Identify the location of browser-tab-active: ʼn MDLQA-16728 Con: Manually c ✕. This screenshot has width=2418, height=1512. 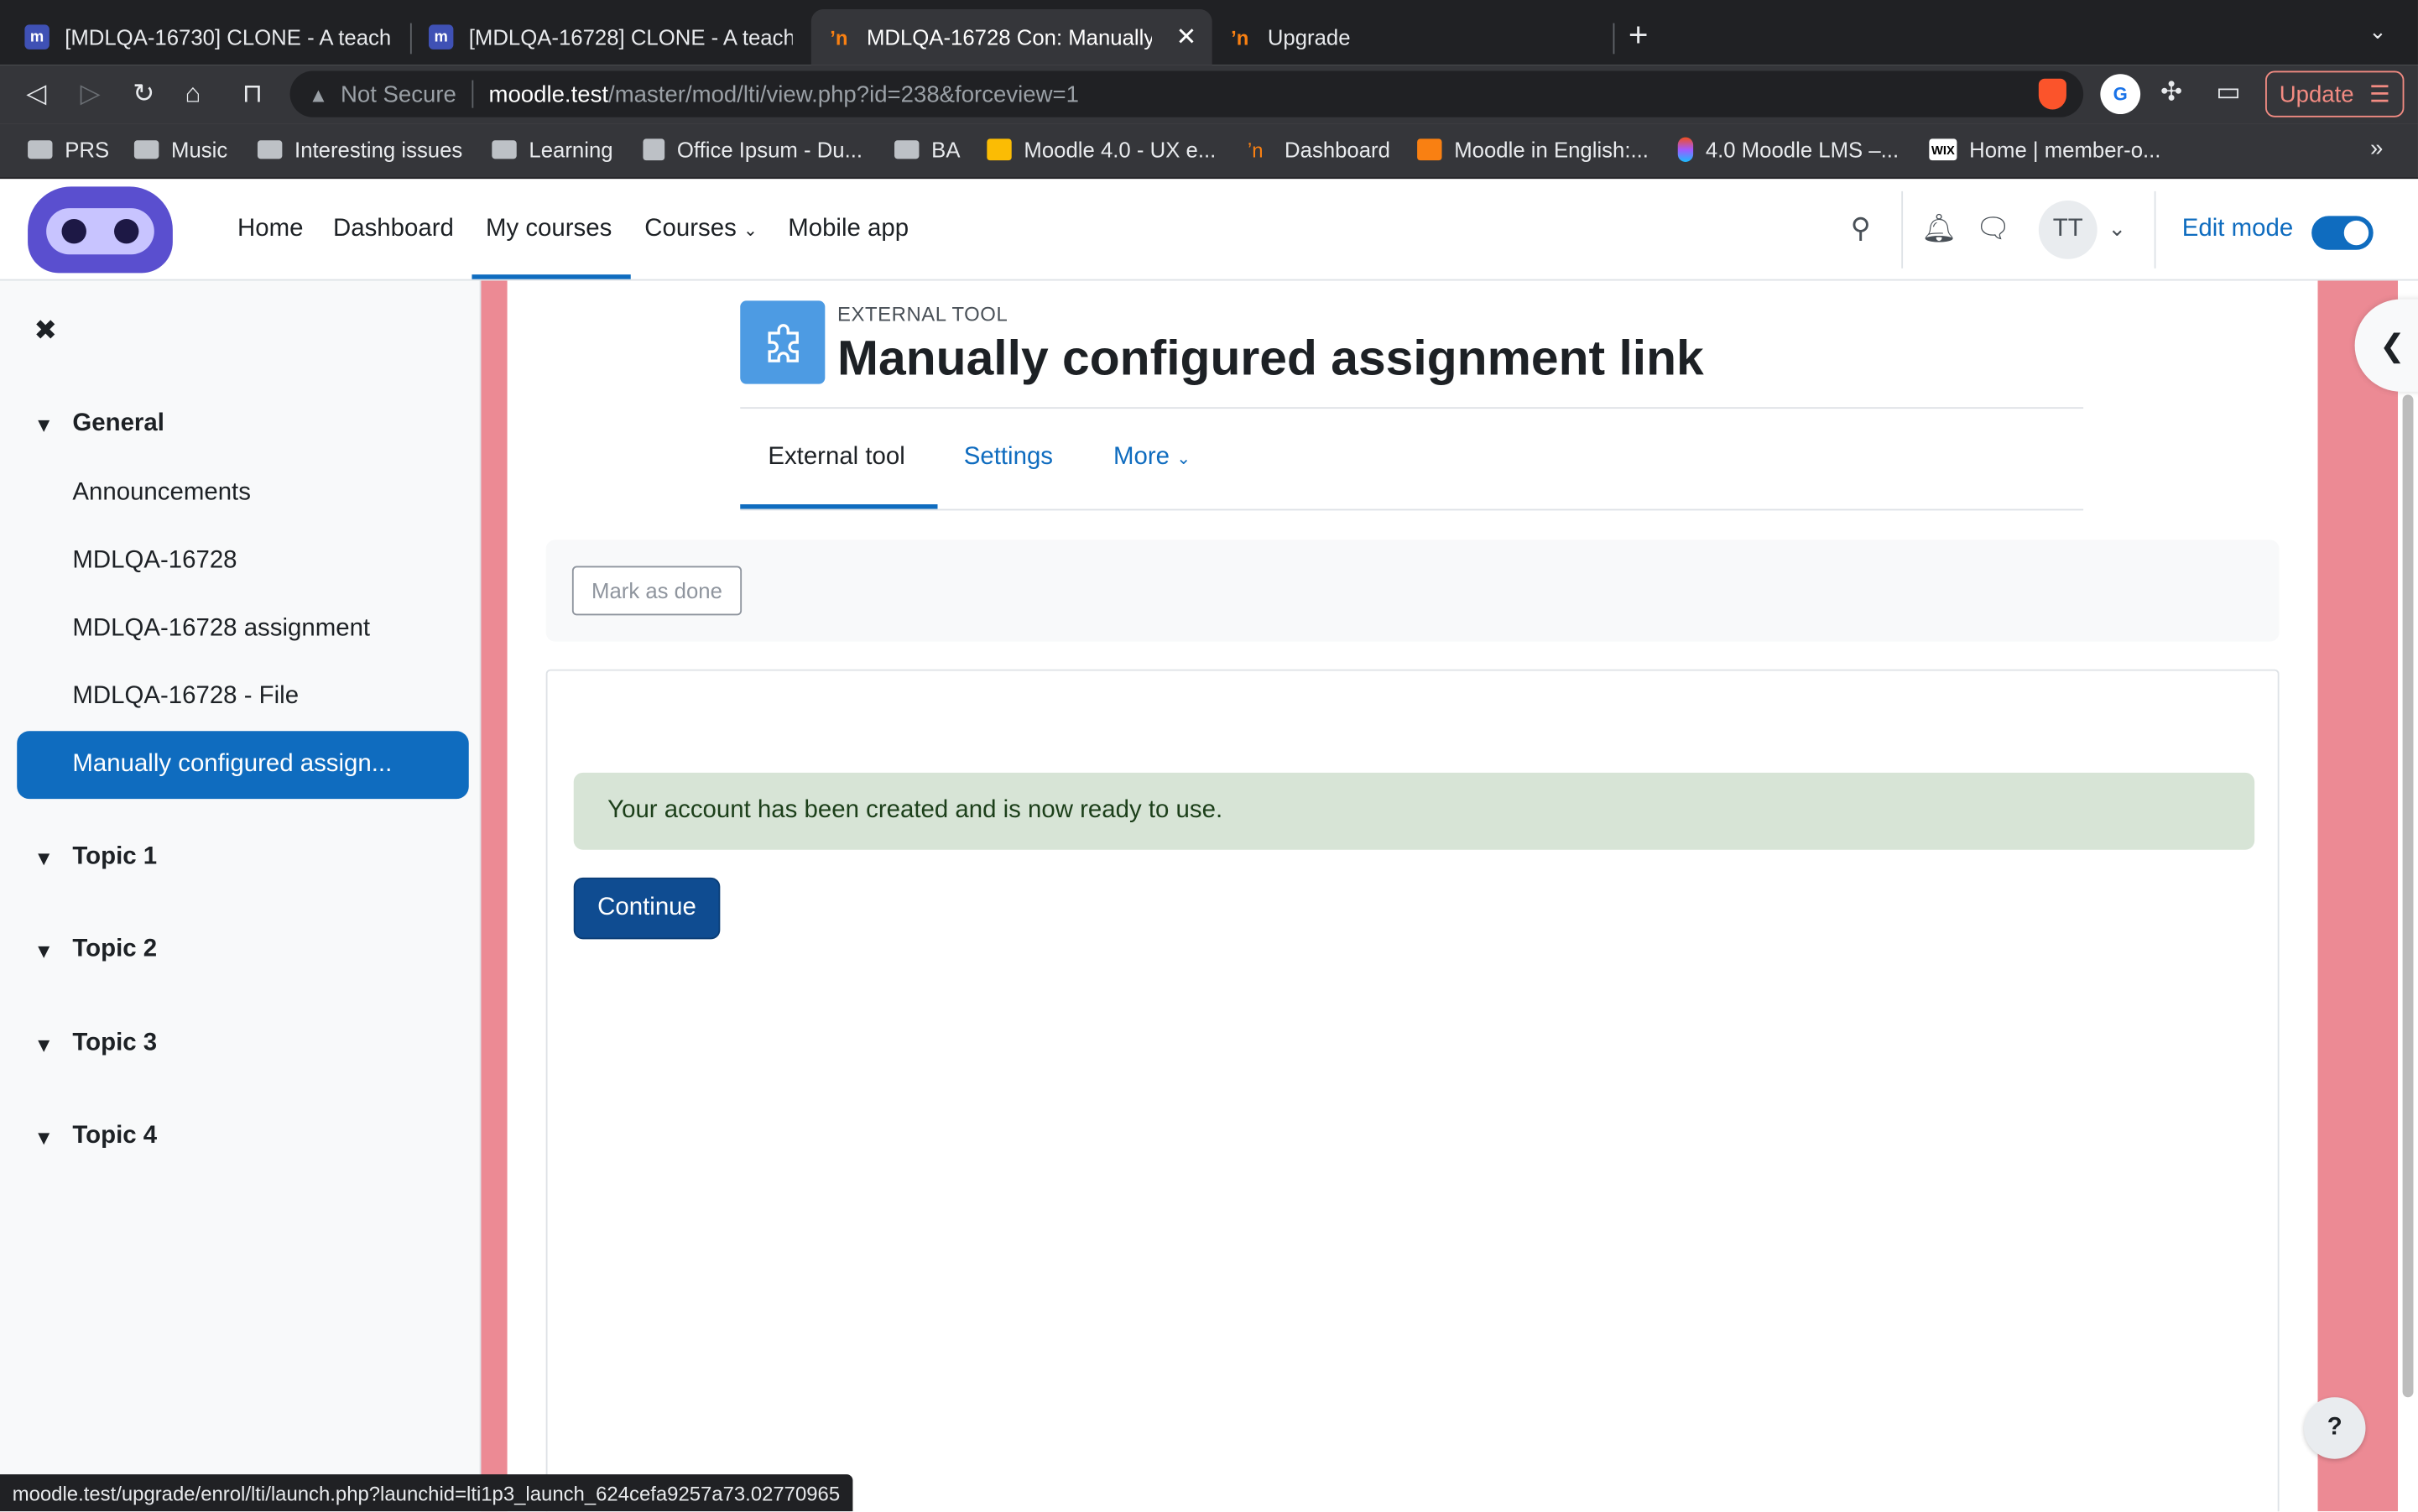
(1011, 37).